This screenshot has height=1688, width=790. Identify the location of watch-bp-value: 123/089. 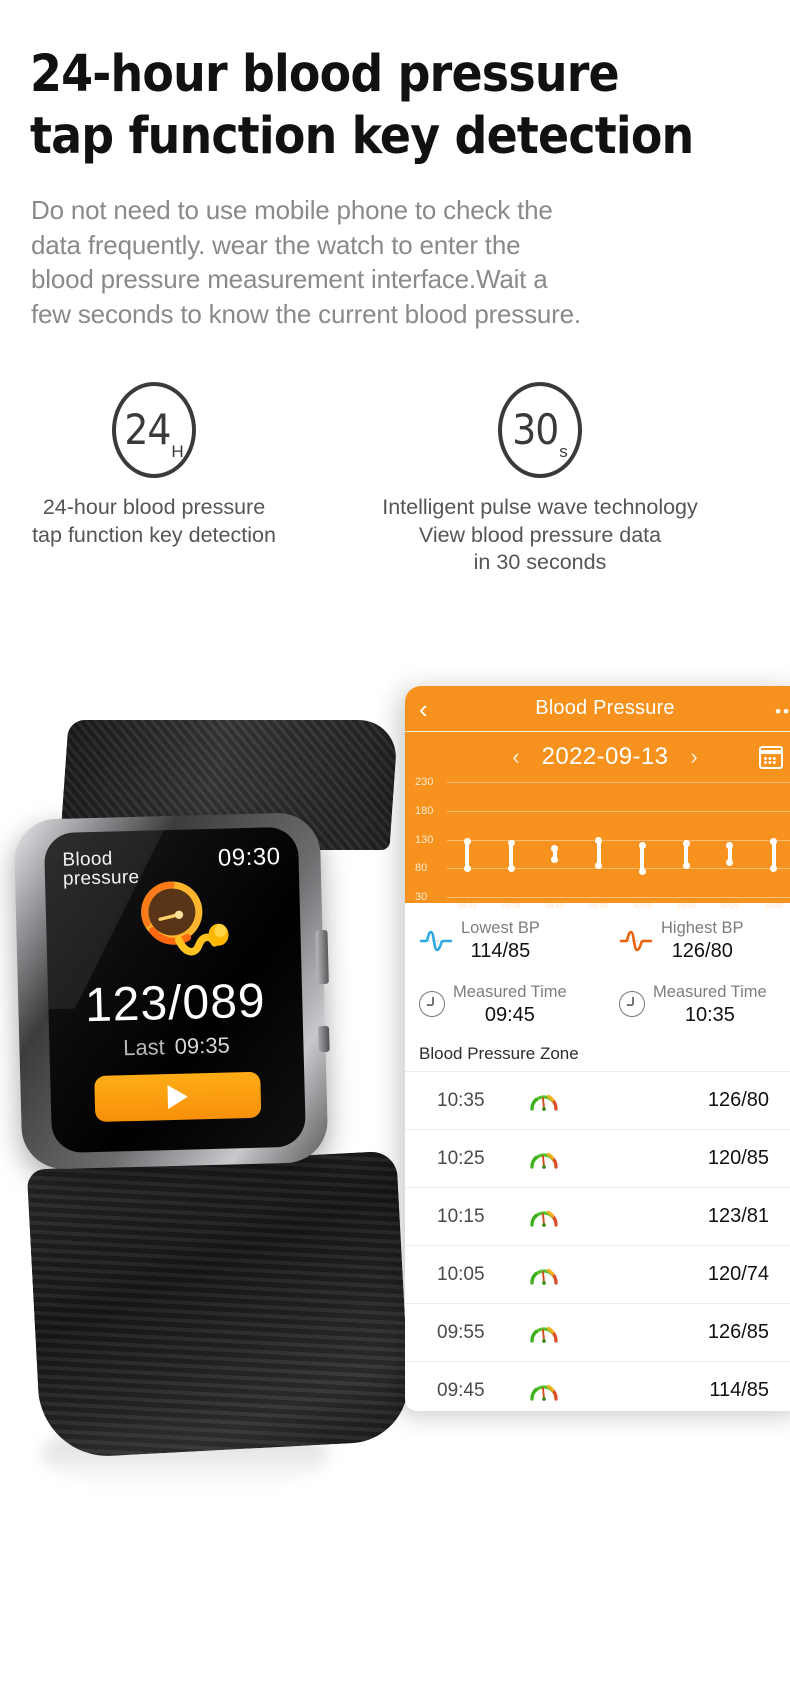
(175, 1003).